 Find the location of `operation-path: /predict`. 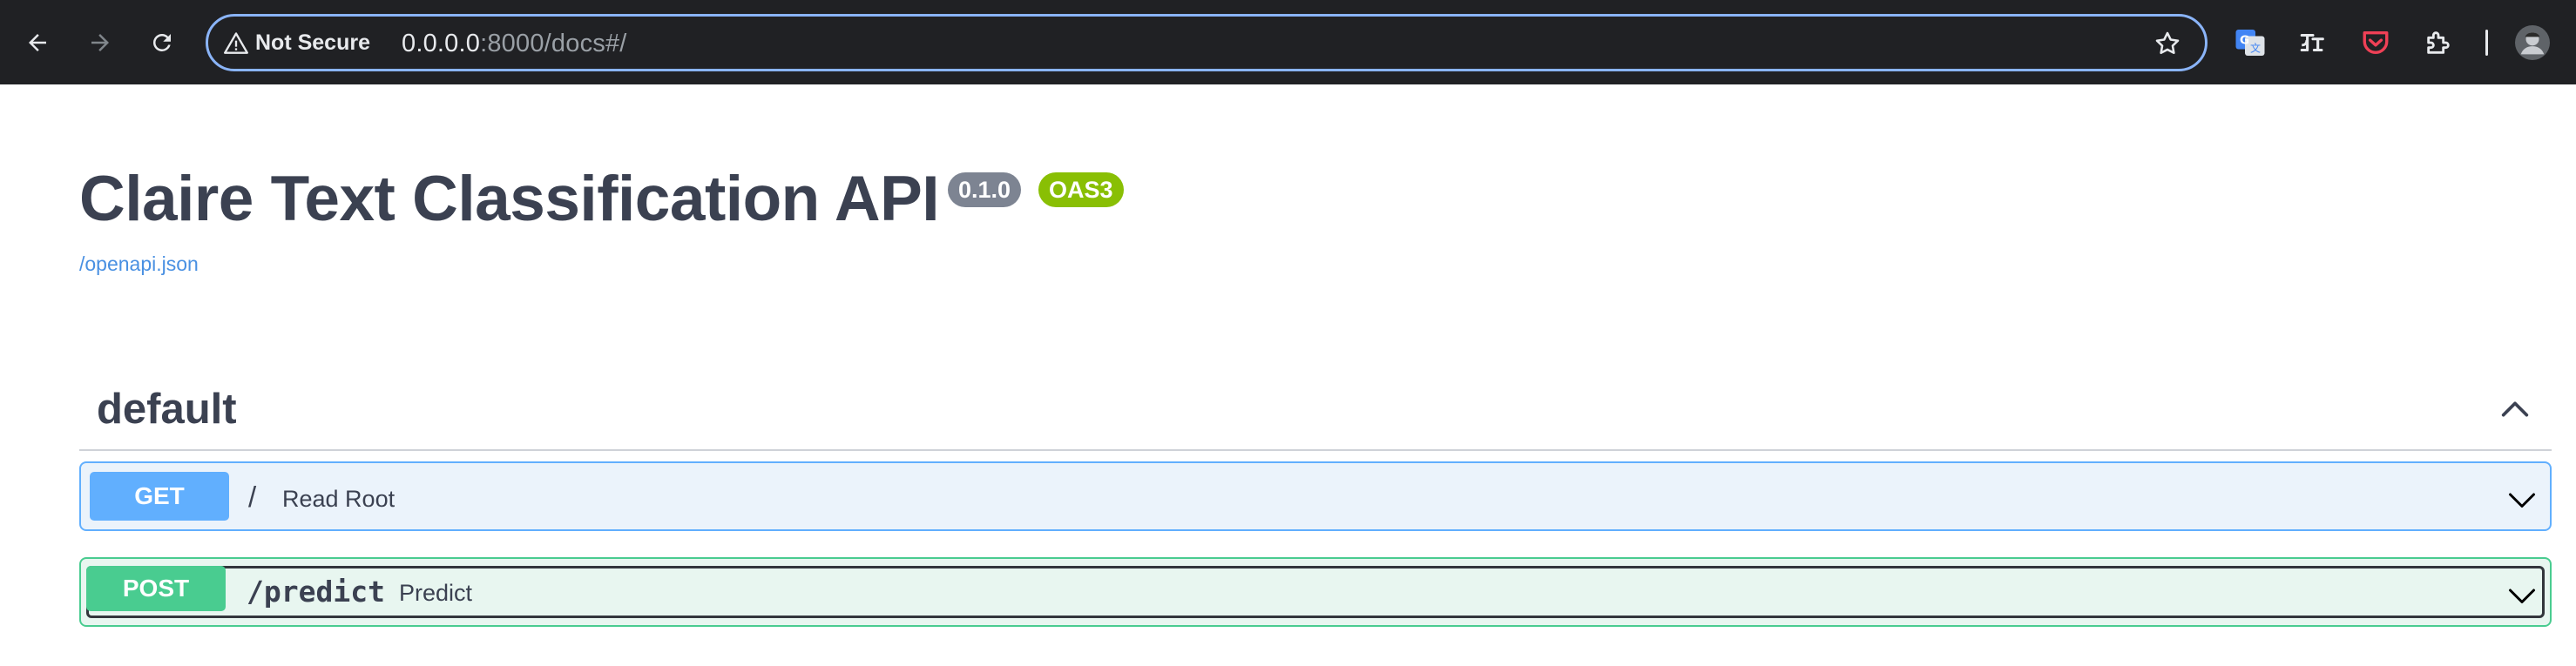

operation-path: /predict is located at coordinates (316, 592).